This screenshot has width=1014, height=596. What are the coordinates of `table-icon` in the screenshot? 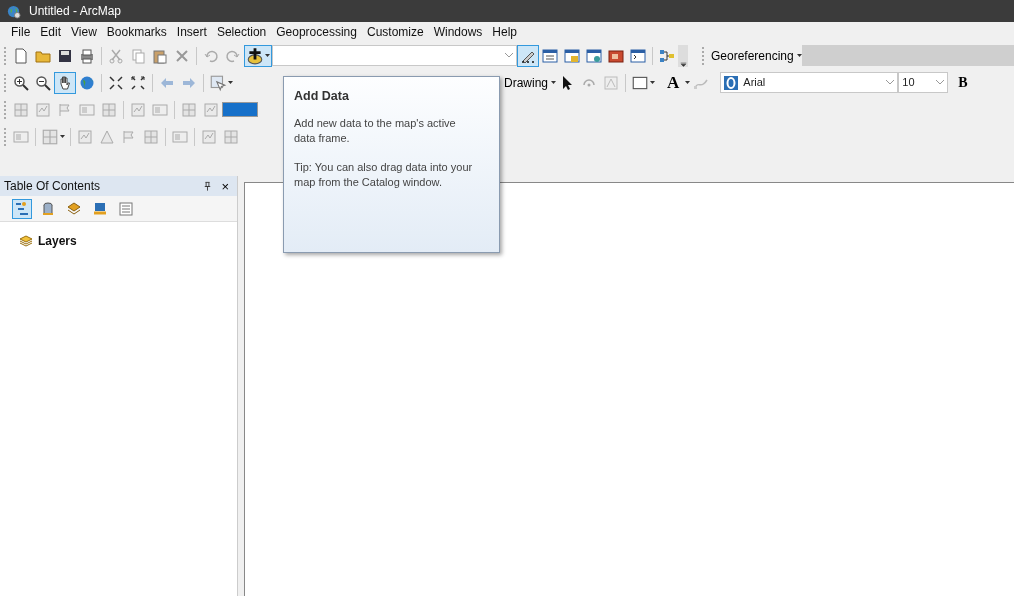 It's located at (550, 55).